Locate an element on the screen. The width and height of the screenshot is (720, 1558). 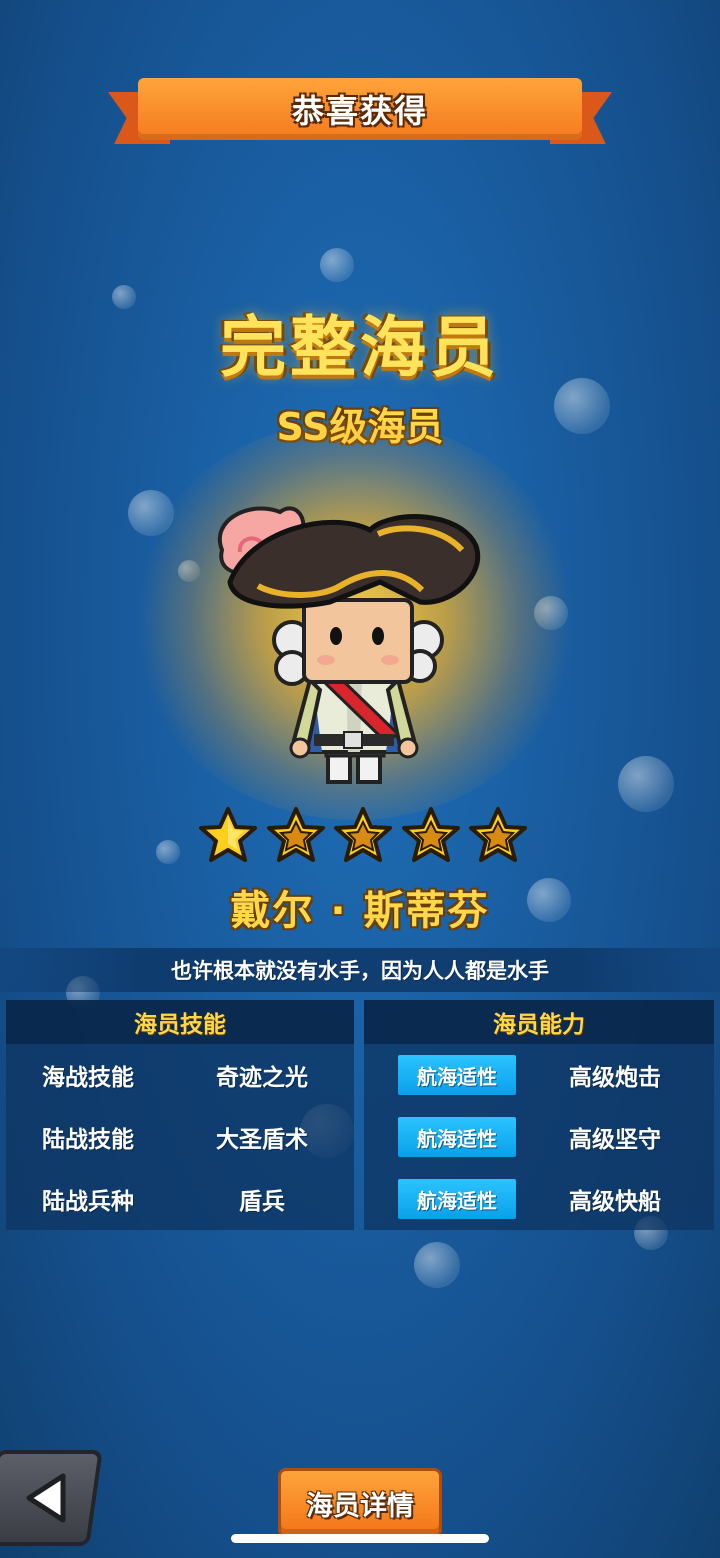
skill-value: 盾兵 is located at coordinates (262, 1202).